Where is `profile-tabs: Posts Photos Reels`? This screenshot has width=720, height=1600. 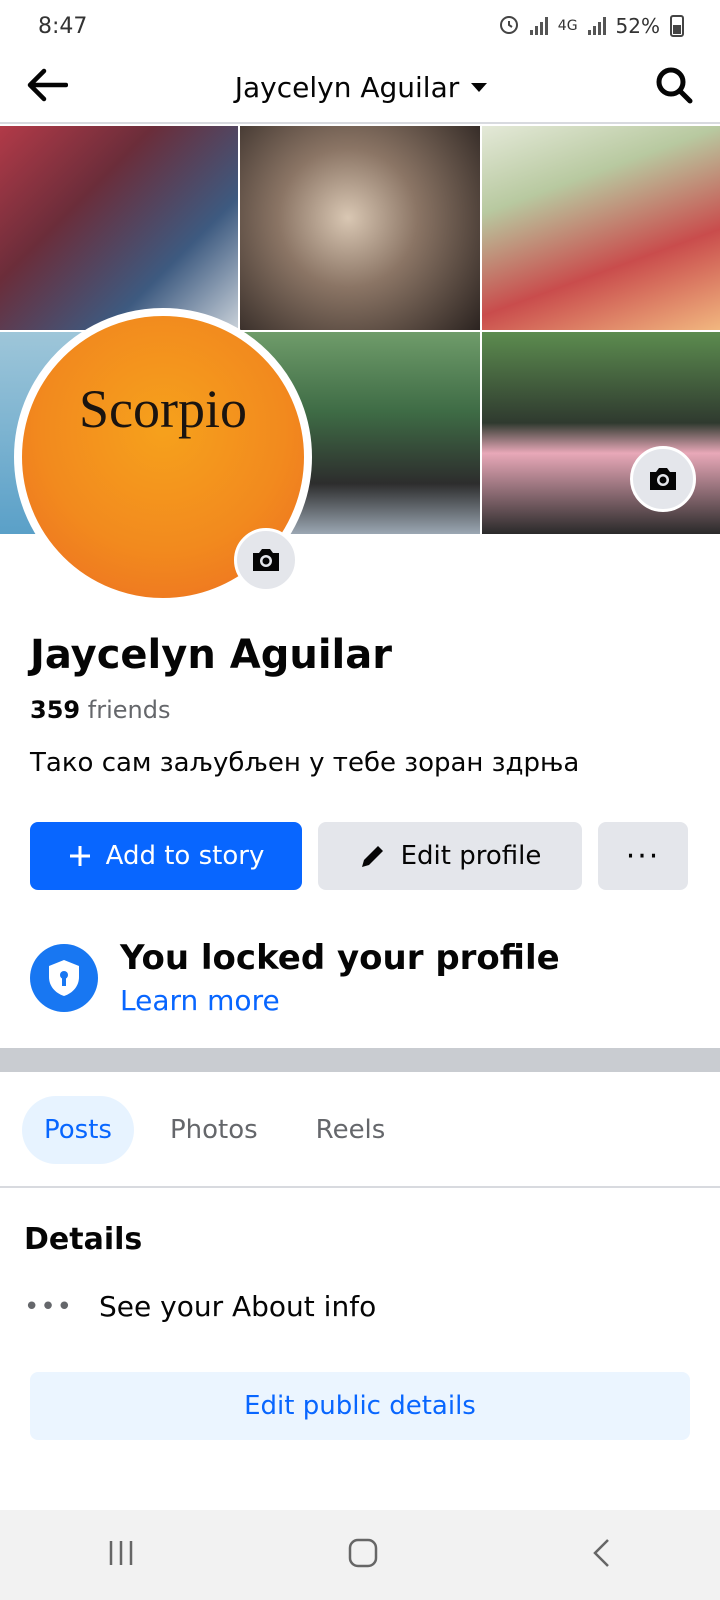 profile-tabs: Posts Photos Reels is located at coordinates (214, 1130).